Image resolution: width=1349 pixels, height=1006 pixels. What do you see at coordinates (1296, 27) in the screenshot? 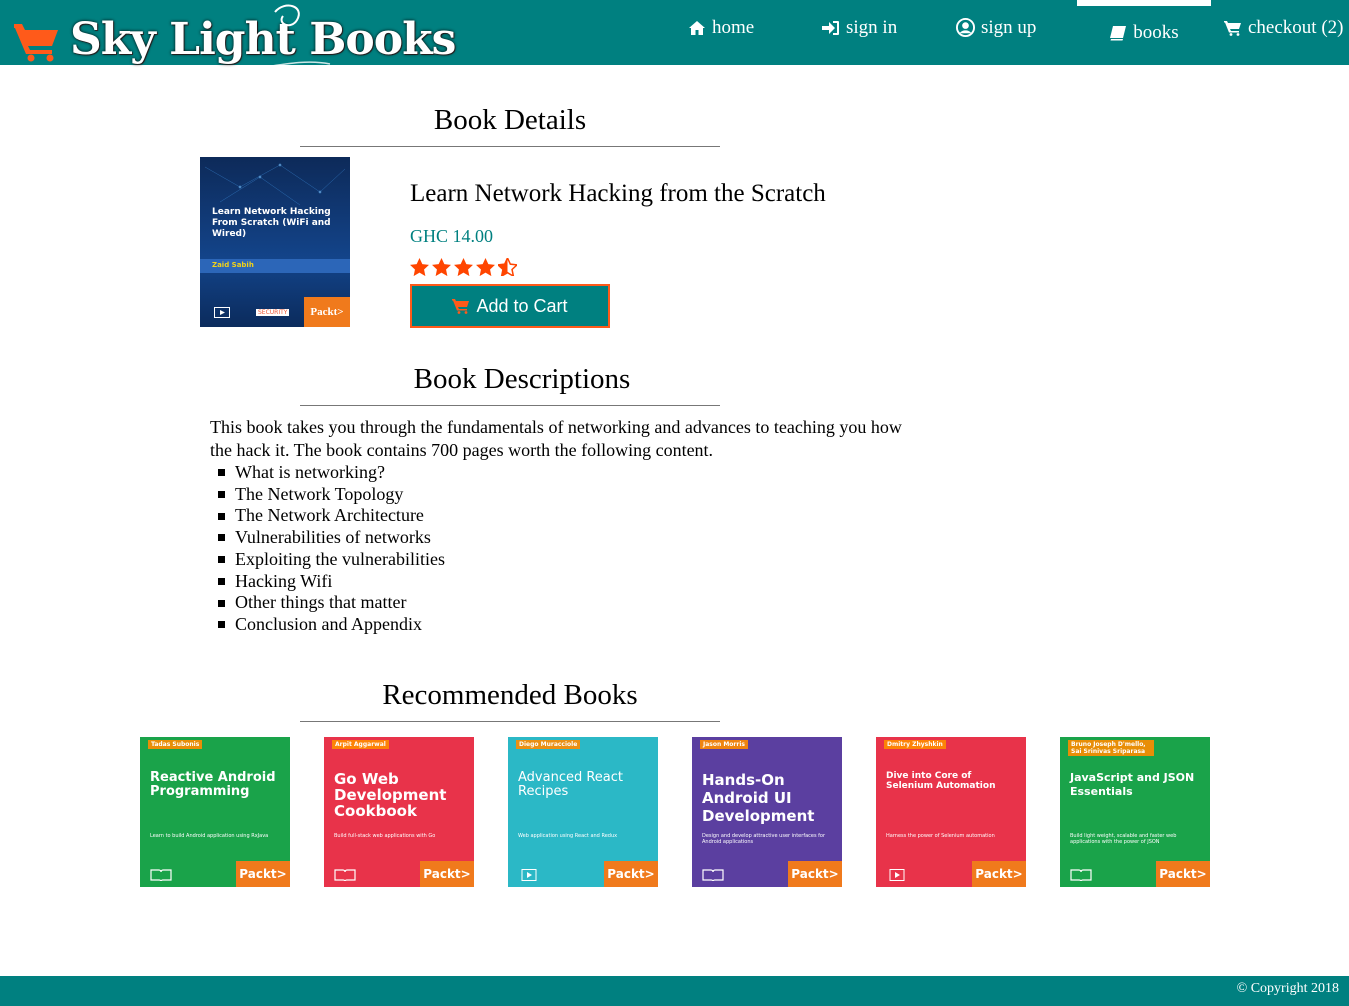
I see `nav-checkout-label: checkout (2)` at bounding box center [1296, 27].